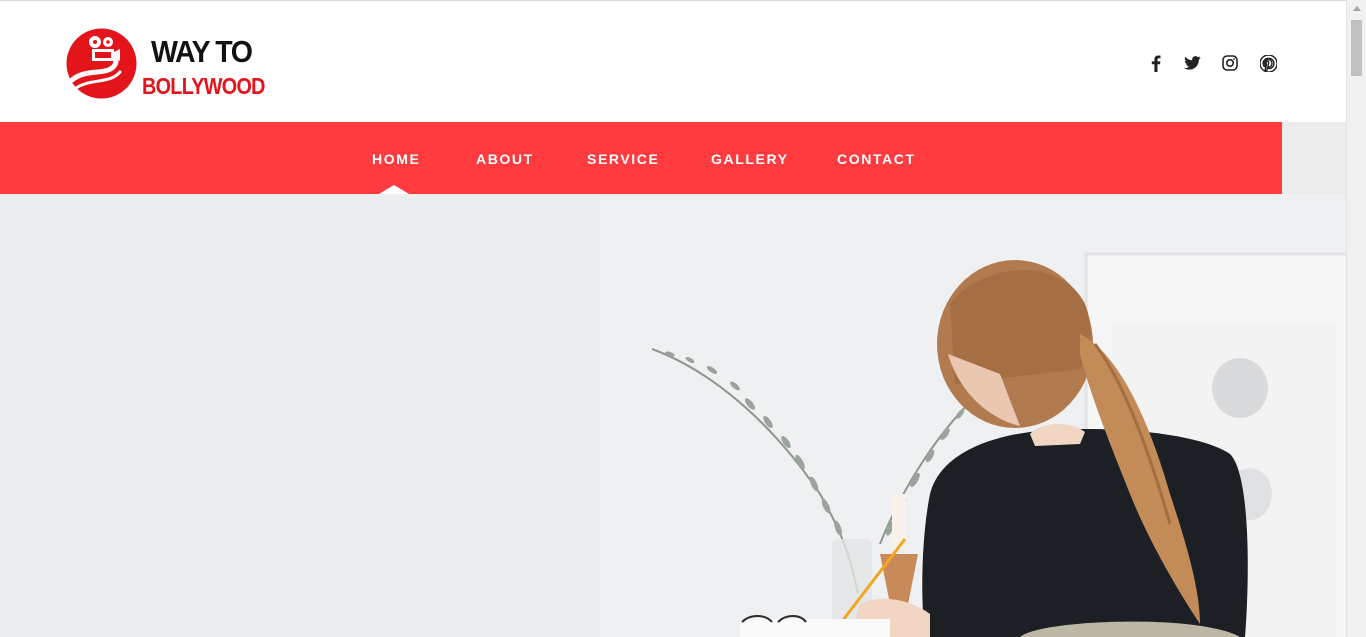 This screenshot has width=1366, height=637. What do you see at coordinates (505, 158) in the screenshot?
I see `nav-item-about: ABOUT` at bounding box center [505, 158].